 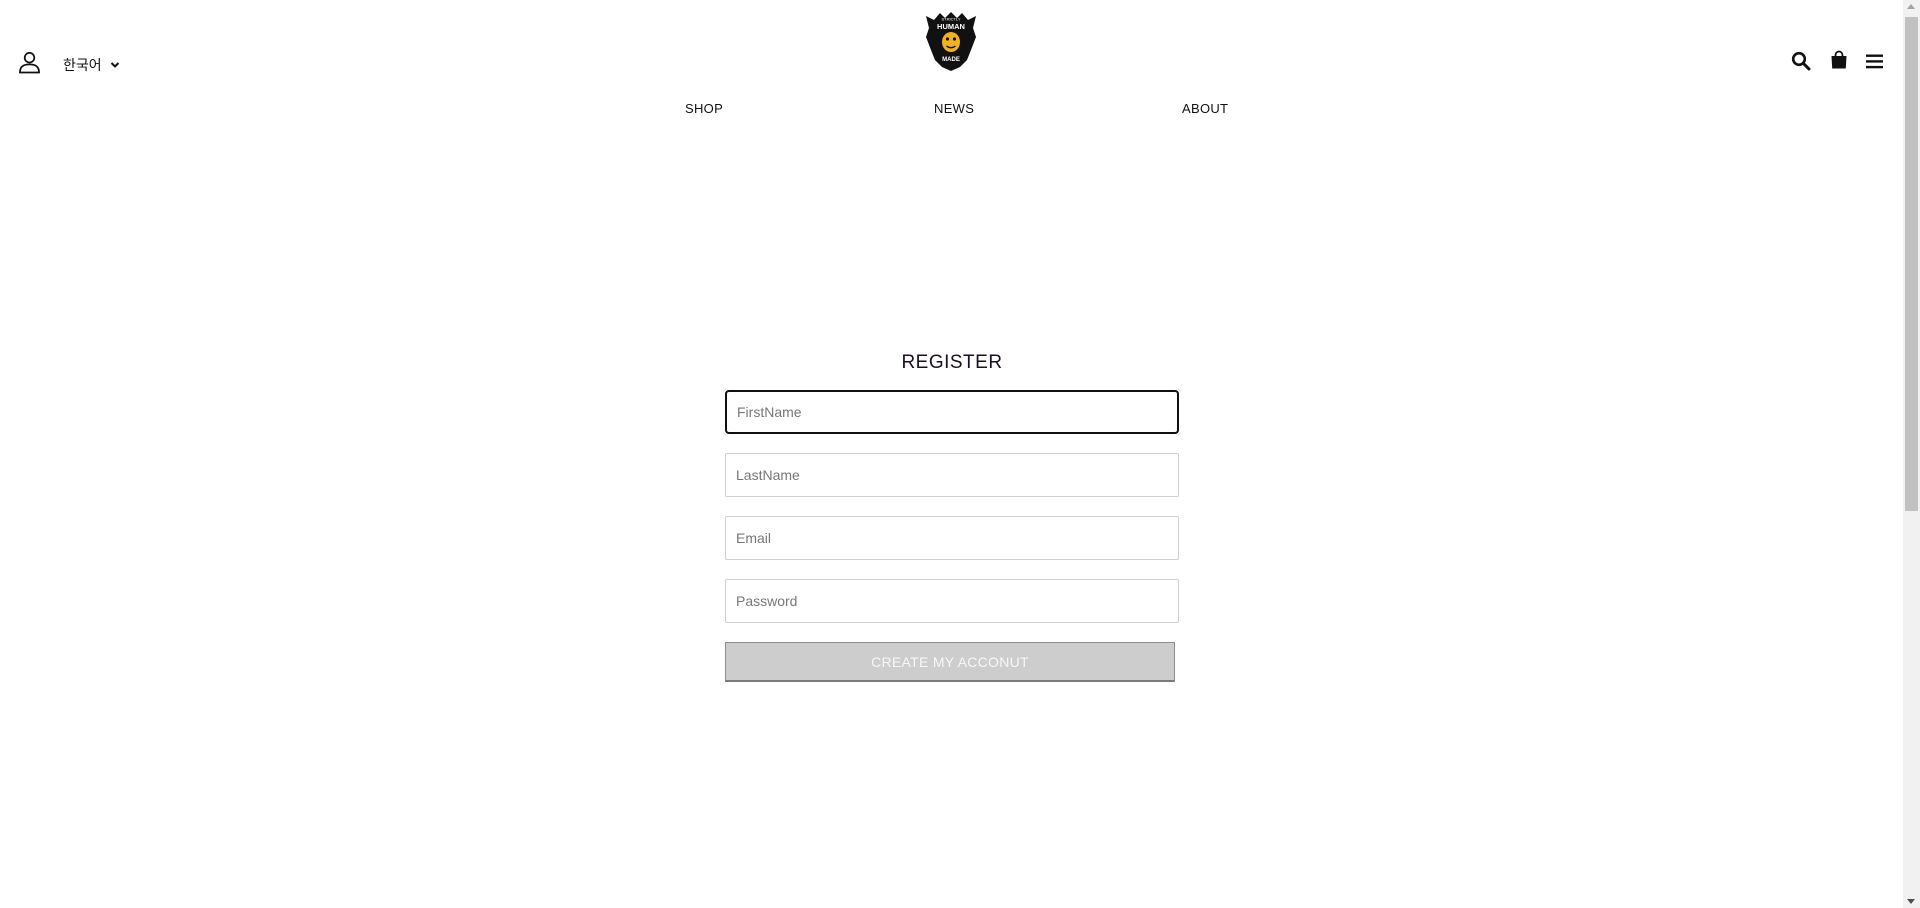 What do you see at coordinates (1801, 61) in the screenshot?
I see `search-icon` at bounding box center [1801, 61].